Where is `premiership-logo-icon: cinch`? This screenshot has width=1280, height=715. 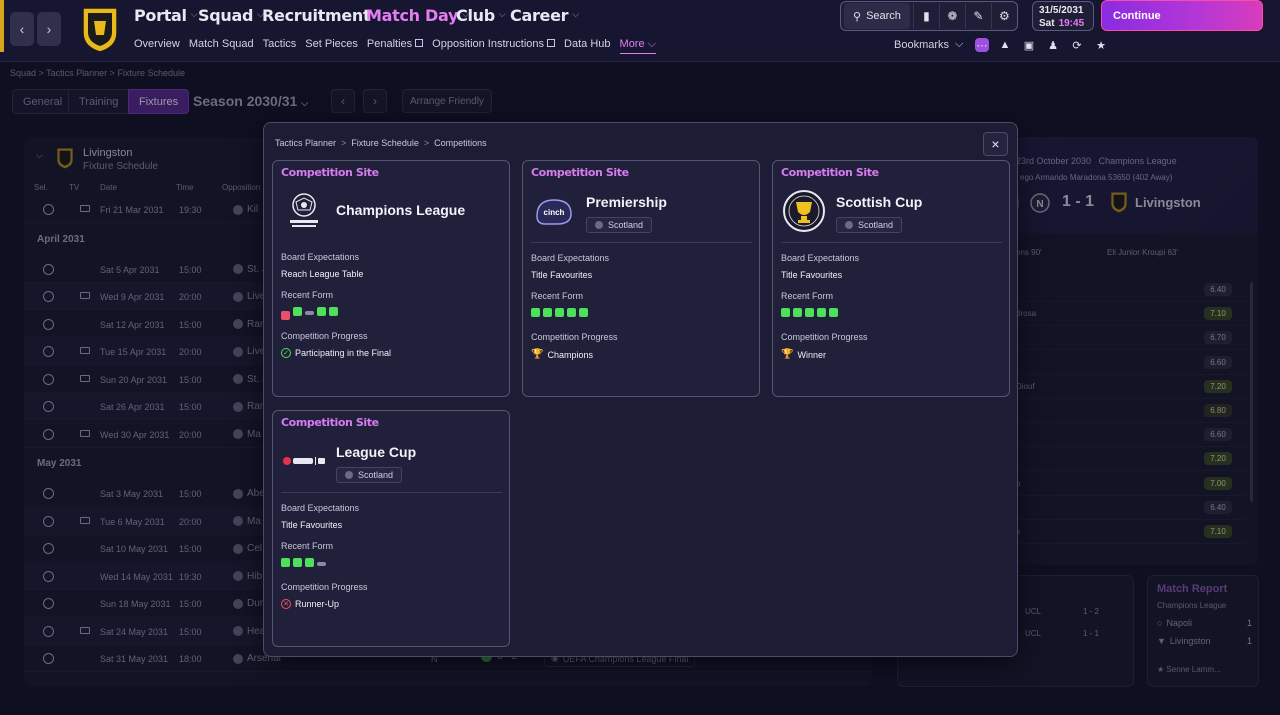
premiership-logo-icon: cinch is located at coordinates (554, 212).